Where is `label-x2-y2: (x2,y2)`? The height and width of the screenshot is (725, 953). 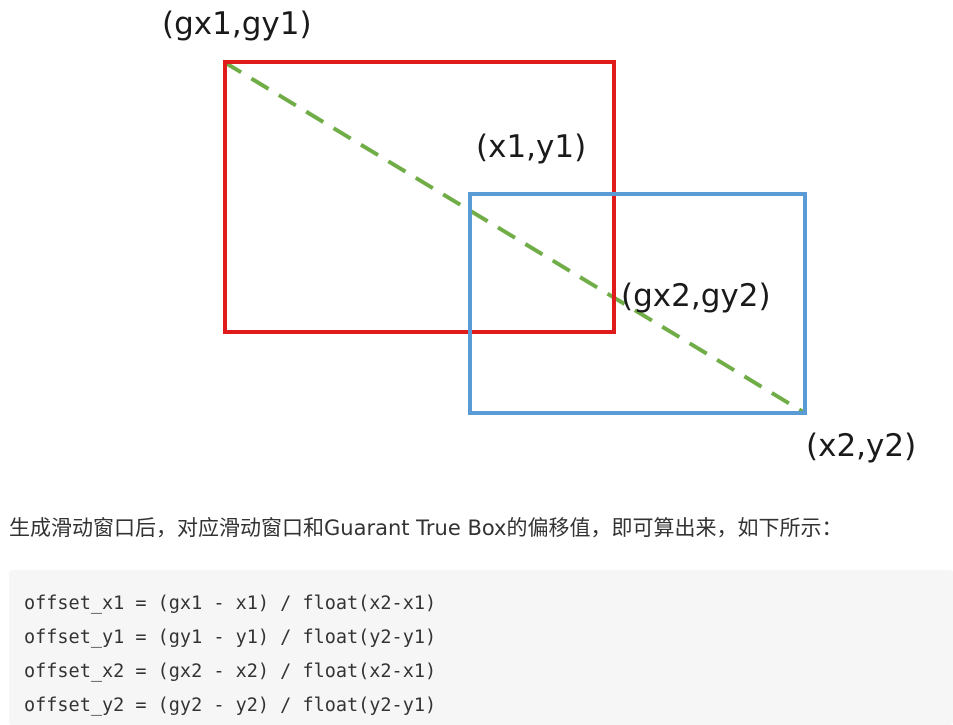 label-x2-y2: (x2,y2) is located at coordinates (861, 446).